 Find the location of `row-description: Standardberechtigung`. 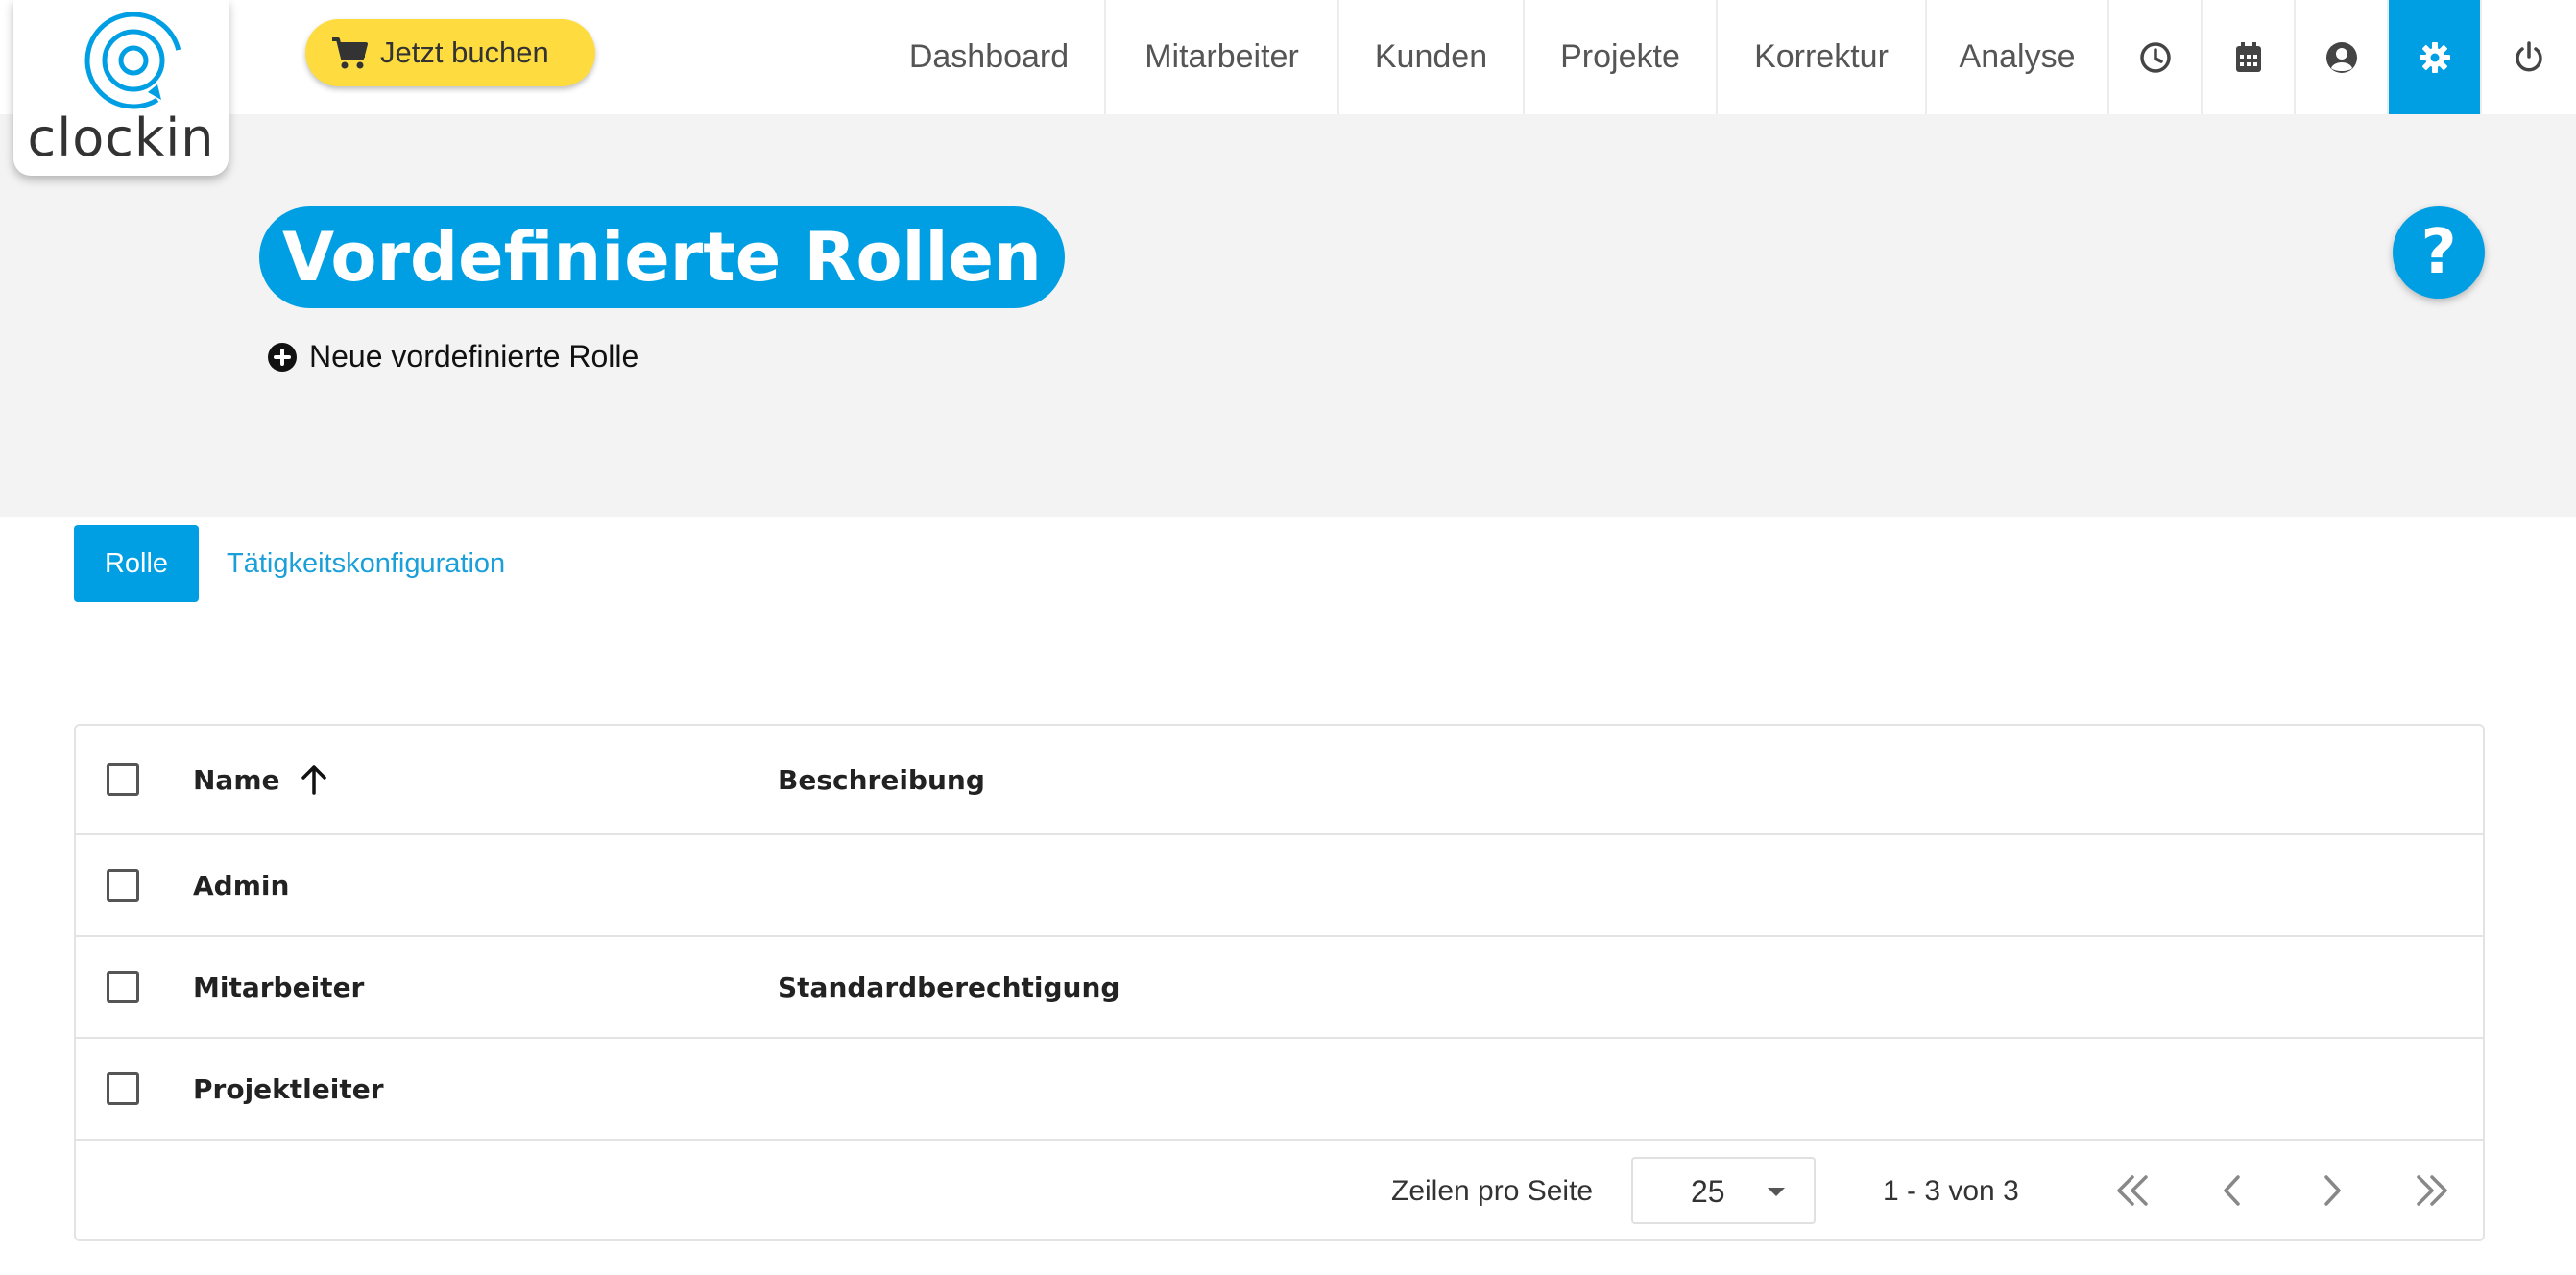

row-description: Standardberechtigung is located at coordinates (949, 987).